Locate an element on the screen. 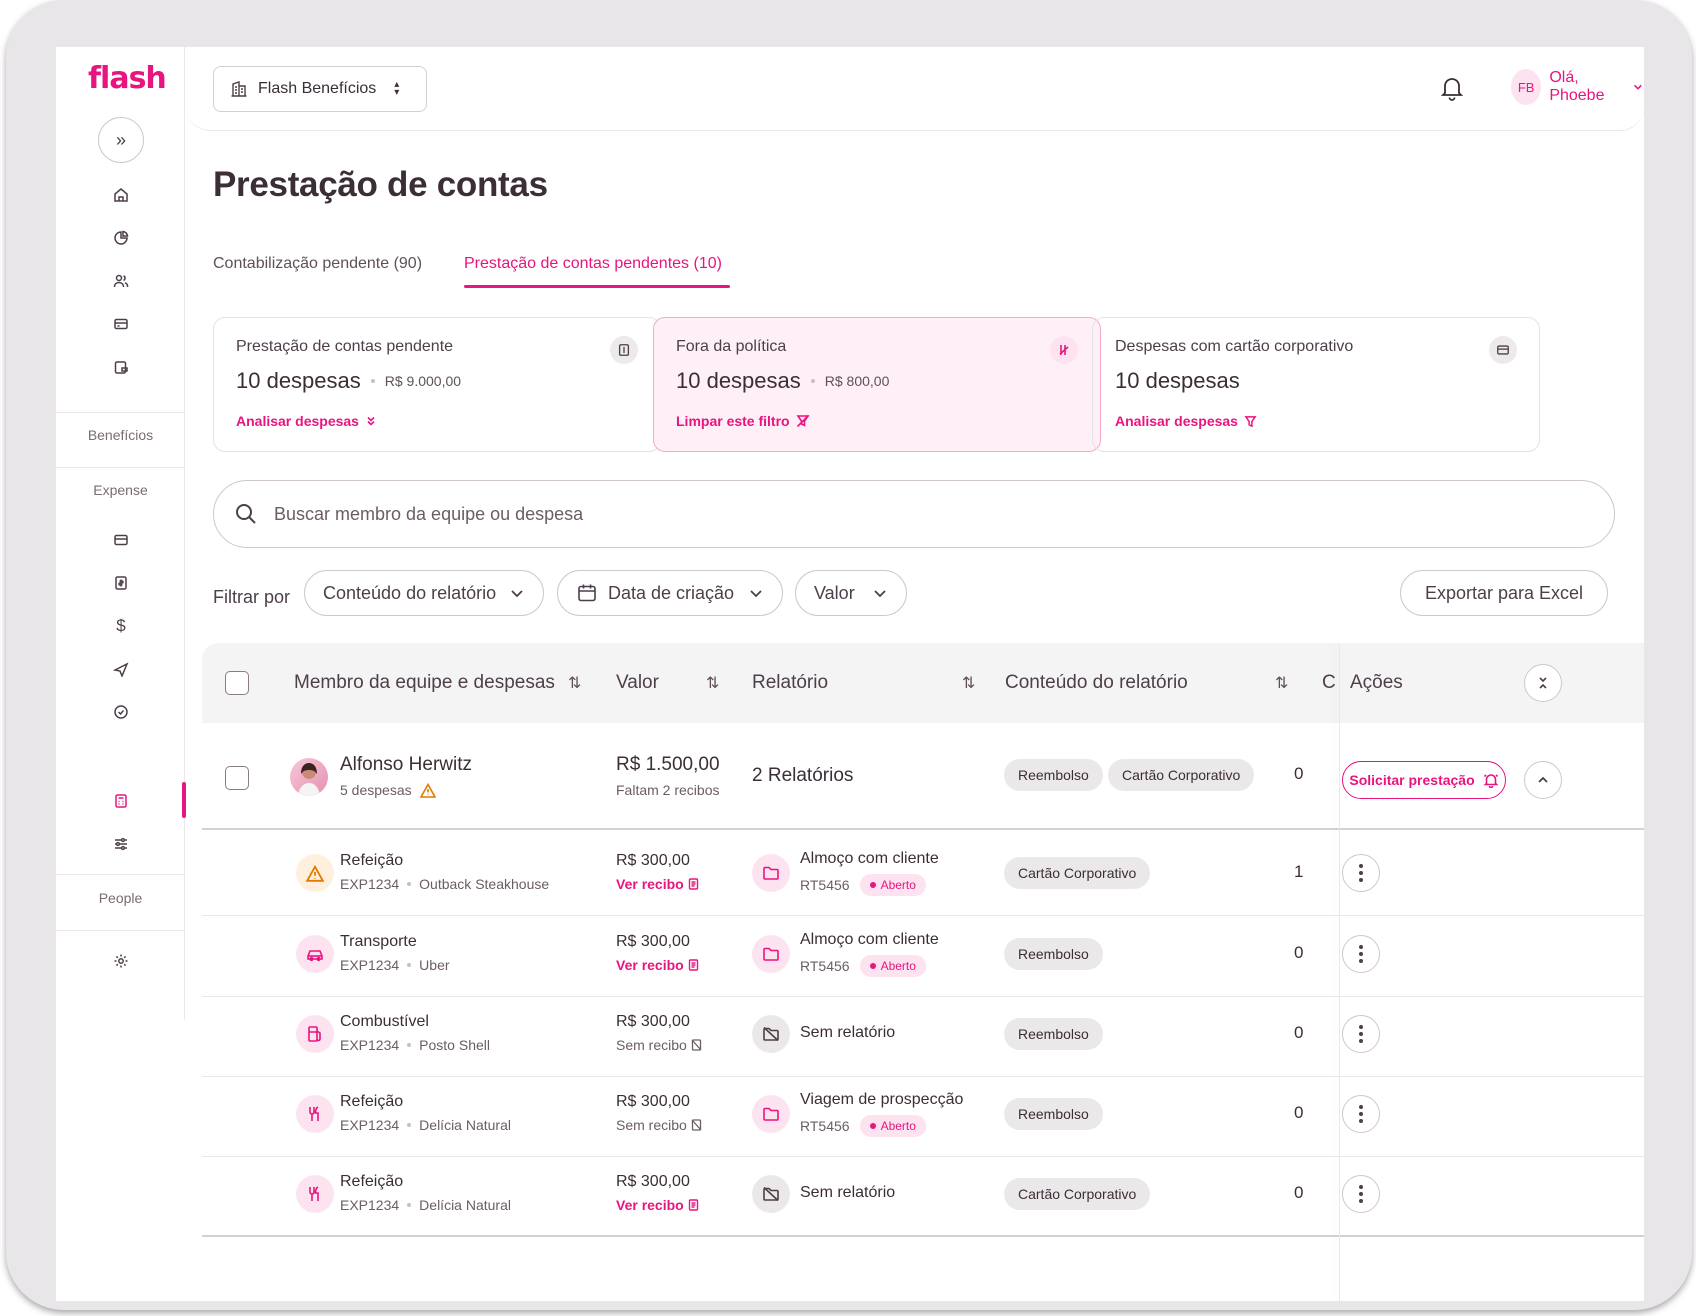 The width and height of the screenshot is (1696, 1316). active-nav-indicator is located at coordinates (184, 800).